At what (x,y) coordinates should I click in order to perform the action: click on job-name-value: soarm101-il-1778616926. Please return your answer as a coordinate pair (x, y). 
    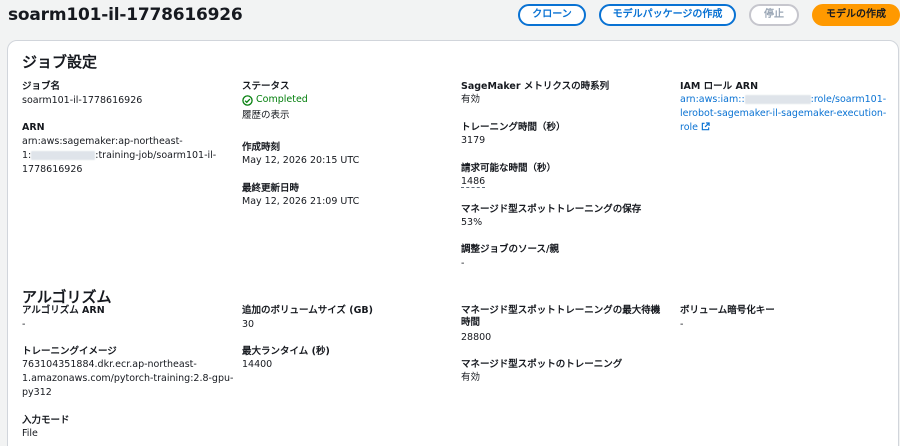
    Looking at the image, I should click on (82, 100).